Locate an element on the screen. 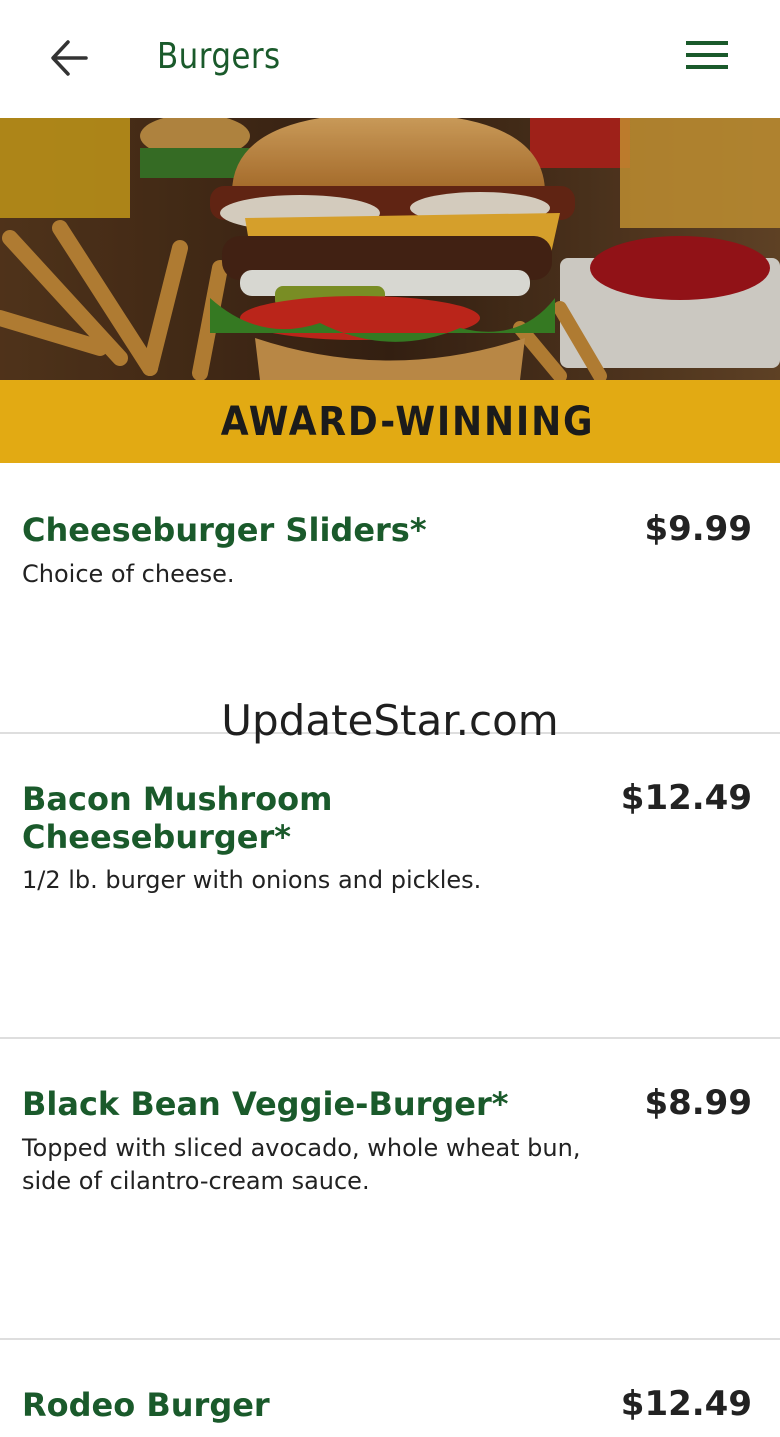  banner-text: AWARD-WINNING is located at coordinates (408, 421).